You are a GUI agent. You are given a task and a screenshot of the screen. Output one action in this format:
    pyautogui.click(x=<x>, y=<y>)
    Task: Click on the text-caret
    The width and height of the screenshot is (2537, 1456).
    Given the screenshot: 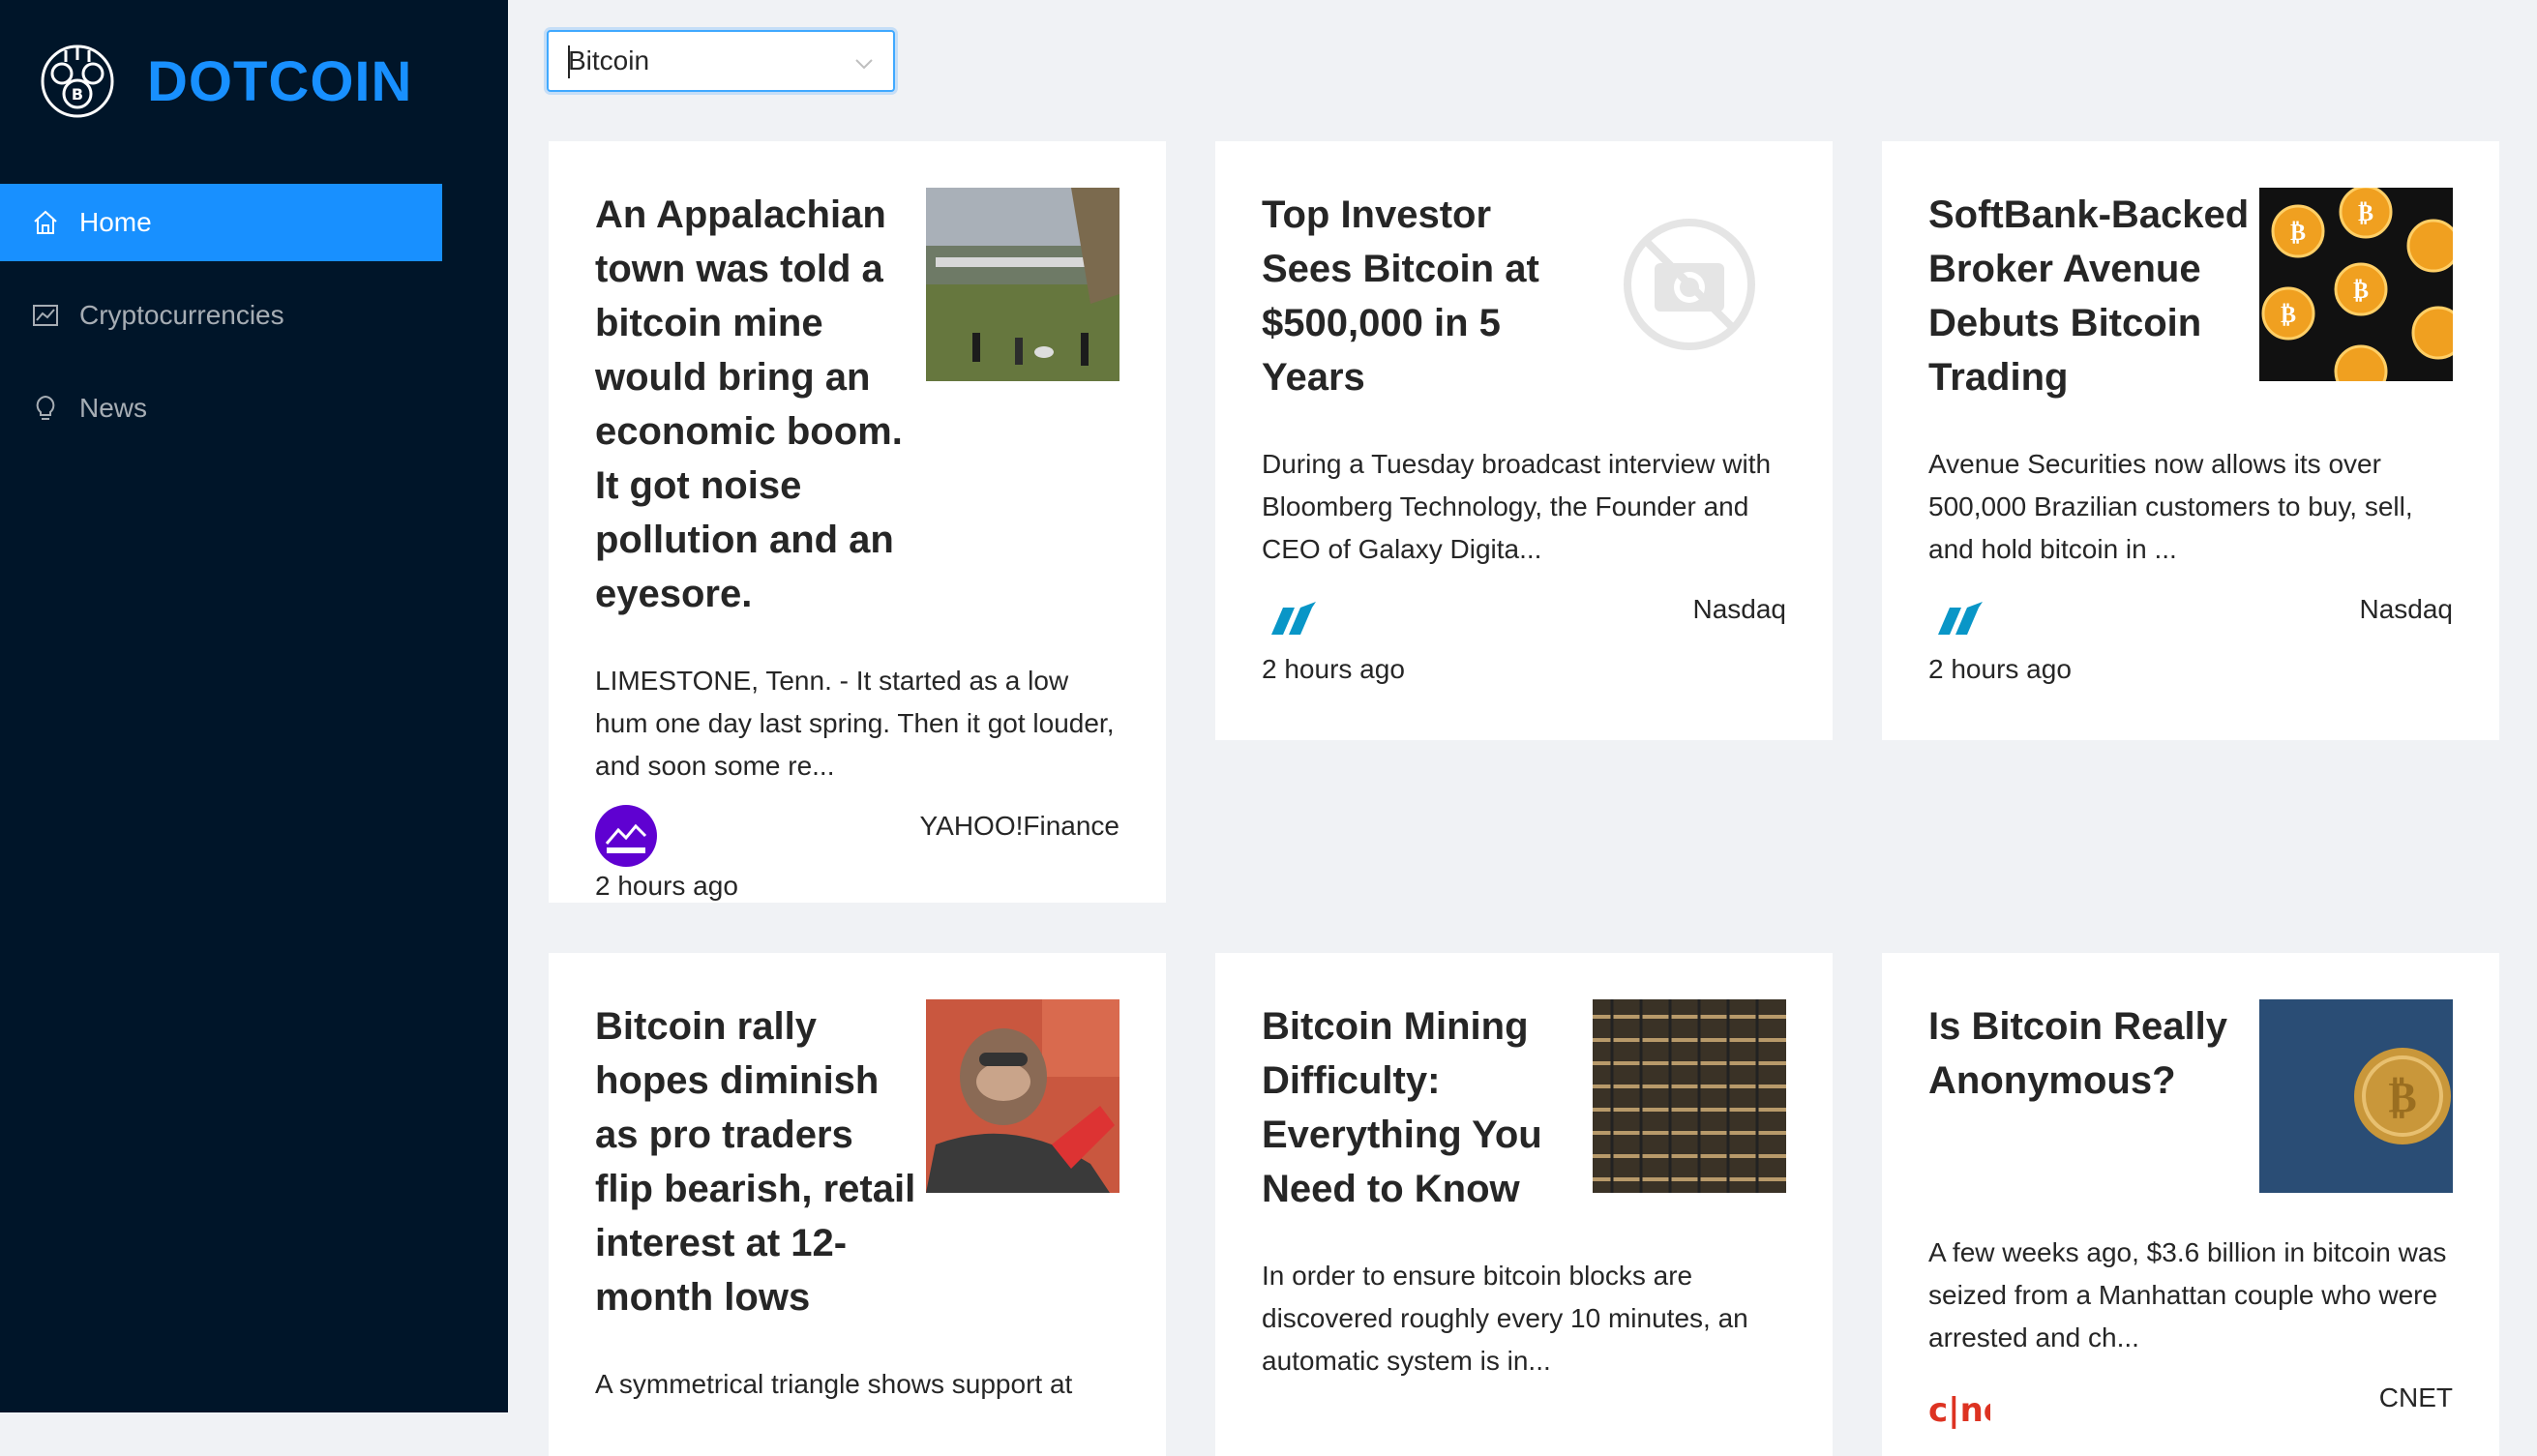 What is the action you would take?
    pyautogui.click(x=569, y=62)
    